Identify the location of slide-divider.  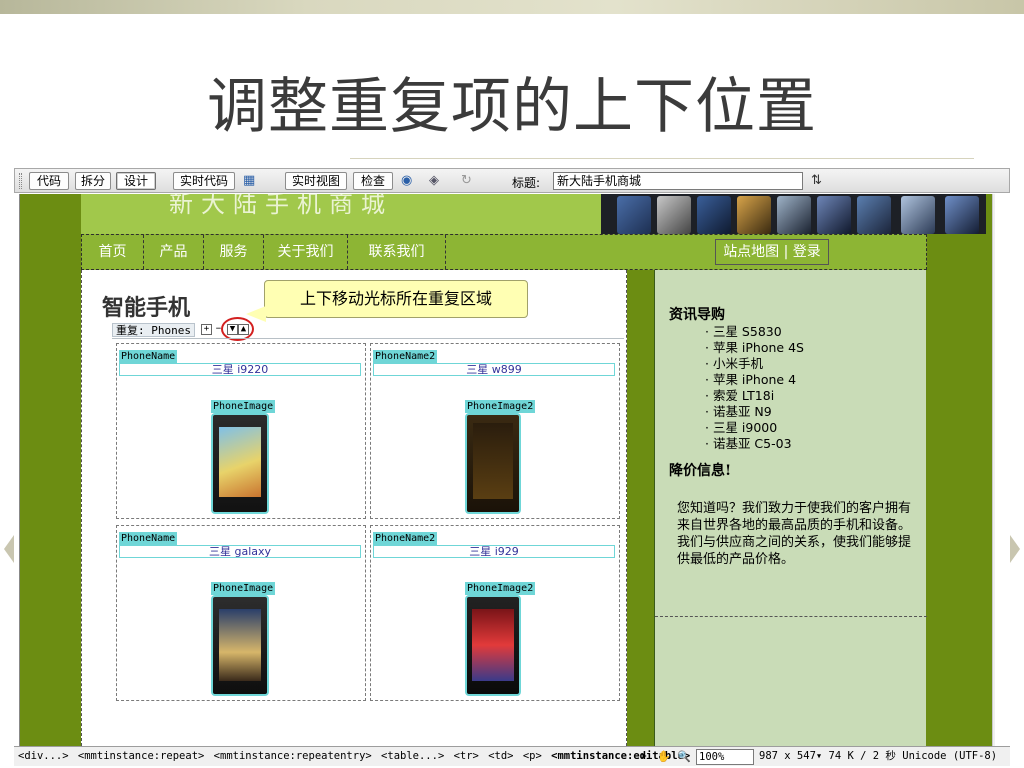
(662, 158).